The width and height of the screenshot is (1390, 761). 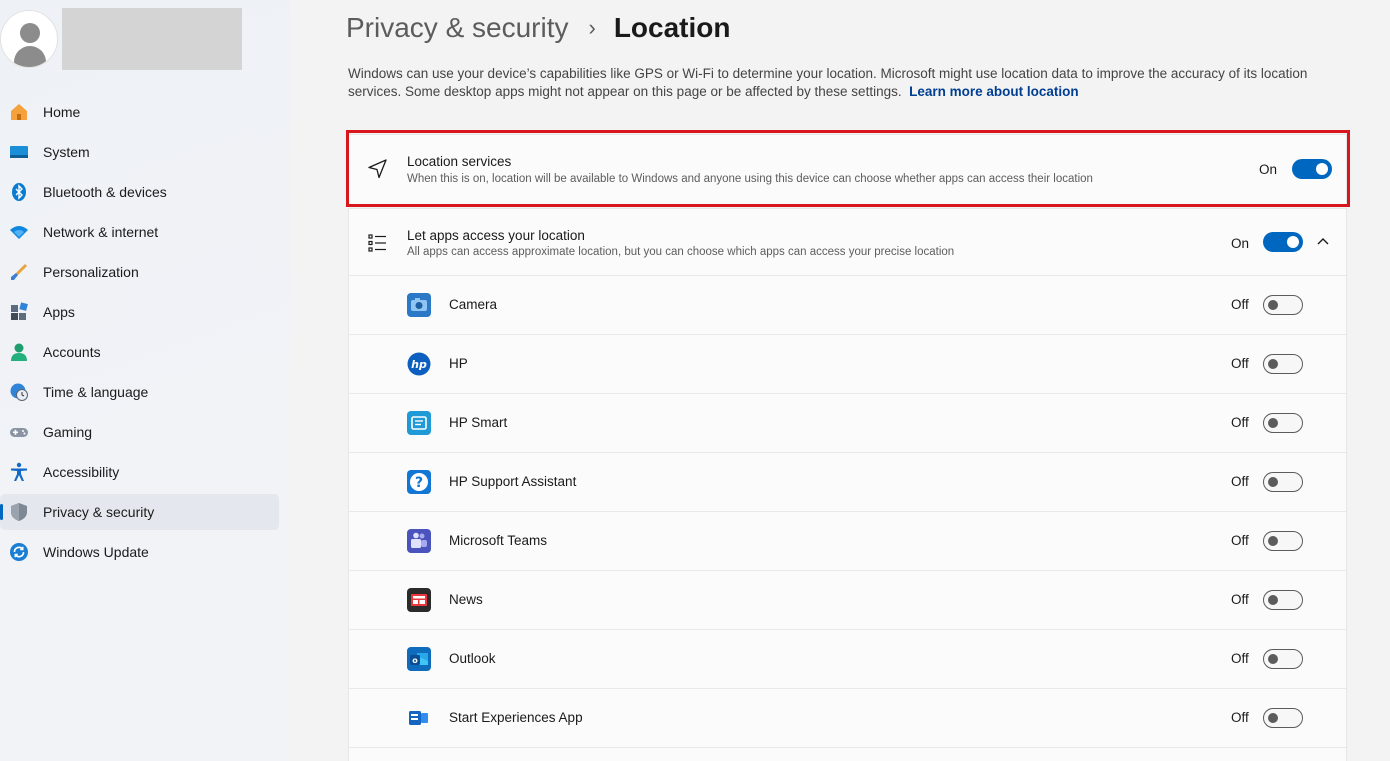 What do you see at coordinates (72, 352) in the screenshot?
I see `sidebar-item-label: Accounts` at bounding box center [72, 352].